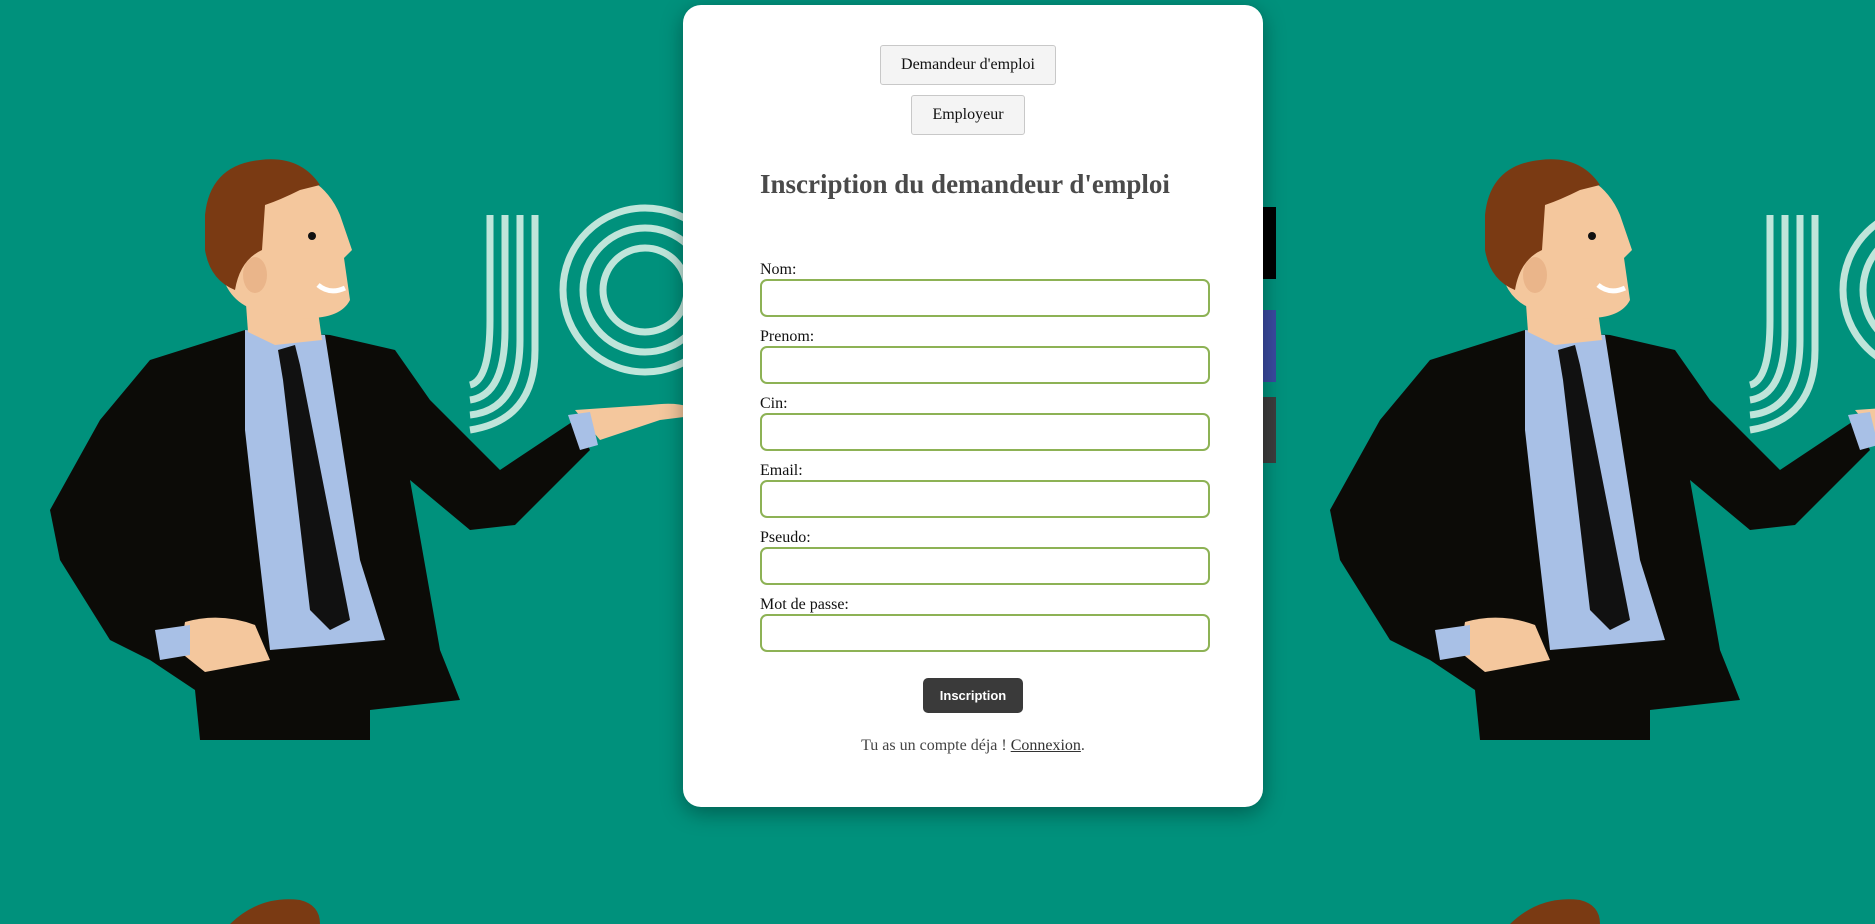 This screenshot has height=924, width=1875. I want to click on prenom-input, so click(985, 365).